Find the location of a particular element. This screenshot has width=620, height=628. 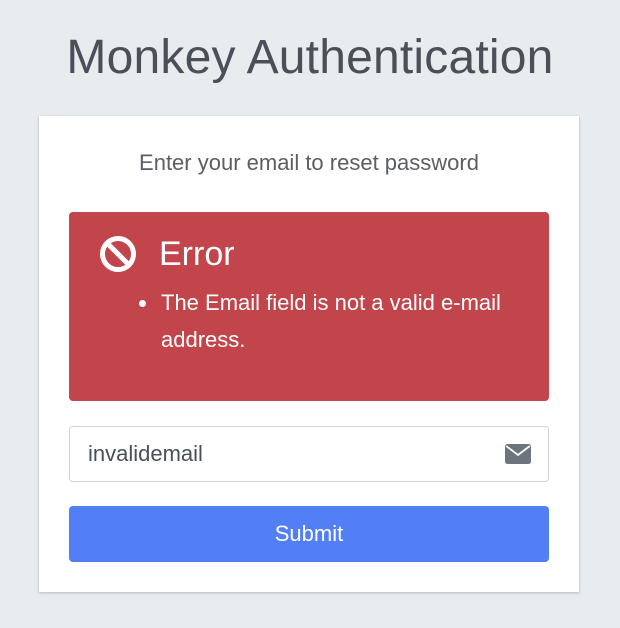

envelope-icon is located at coordinates (518, 454).